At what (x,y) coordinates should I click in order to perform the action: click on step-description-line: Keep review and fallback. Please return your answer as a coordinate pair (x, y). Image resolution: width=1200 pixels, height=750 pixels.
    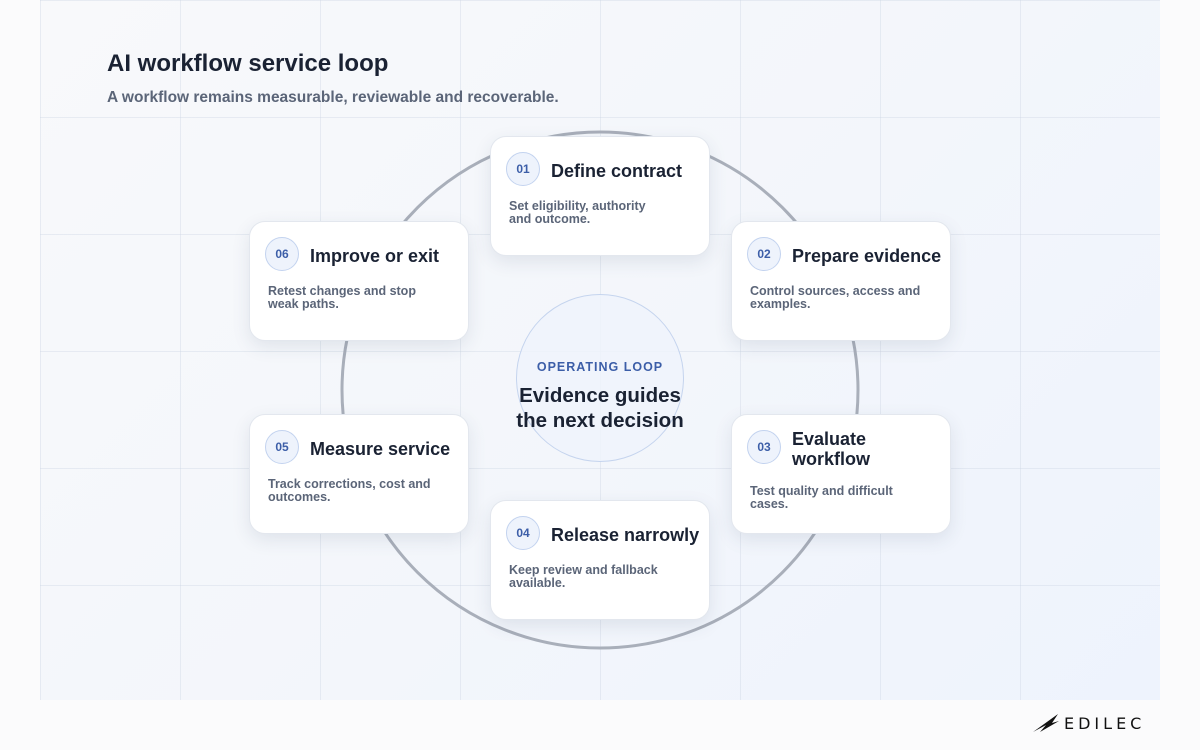
    Looking at the image, I should click on (583, 570).